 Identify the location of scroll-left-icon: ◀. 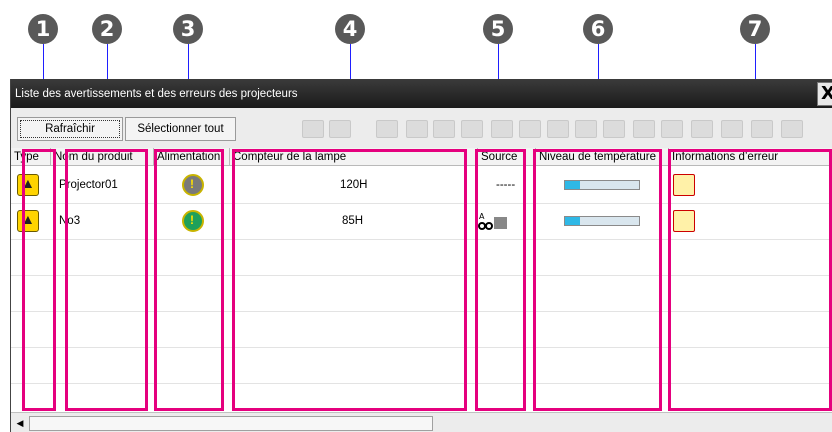
(20, 423).